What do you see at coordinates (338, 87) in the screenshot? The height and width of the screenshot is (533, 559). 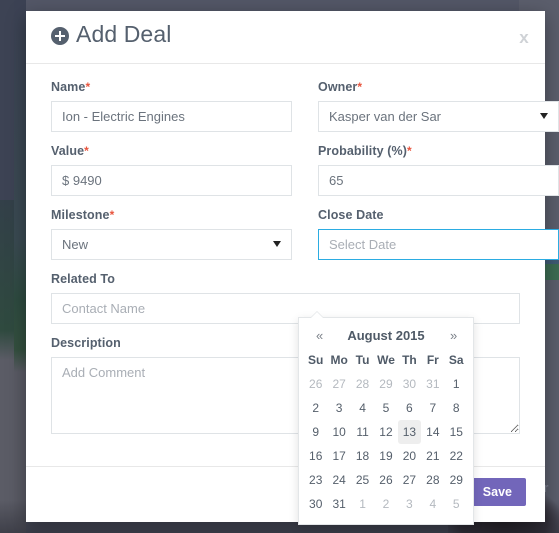 I see `label-owner-text: Owner` at bounding box center [338, 87].